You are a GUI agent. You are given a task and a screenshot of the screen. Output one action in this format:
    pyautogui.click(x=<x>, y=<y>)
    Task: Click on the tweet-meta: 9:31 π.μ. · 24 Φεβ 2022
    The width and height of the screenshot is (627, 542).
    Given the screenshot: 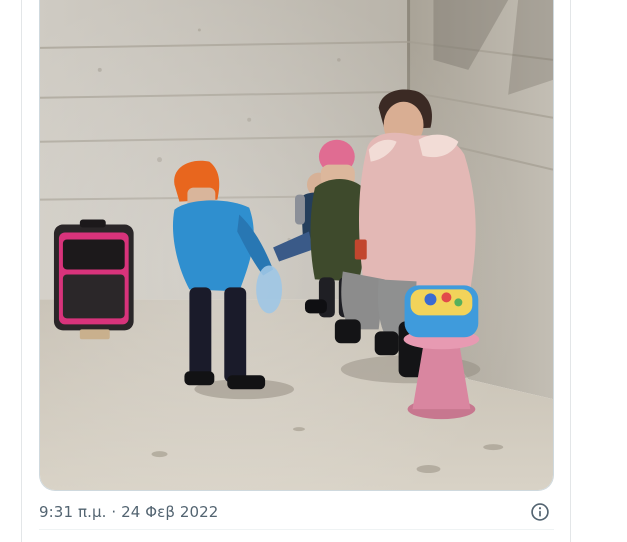 What is the action you would take?
    pyautogui.click(x=296, y=512)
    